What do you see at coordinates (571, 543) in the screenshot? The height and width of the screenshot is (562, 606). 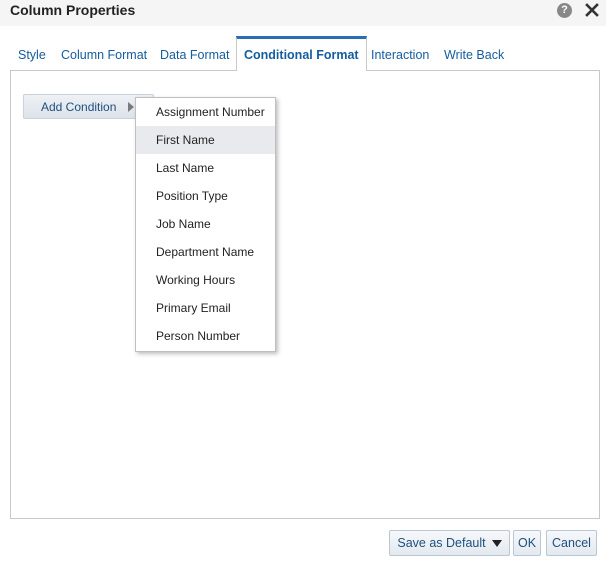 I see `cancel-button: Cancel` at bounding box center [571, 543].